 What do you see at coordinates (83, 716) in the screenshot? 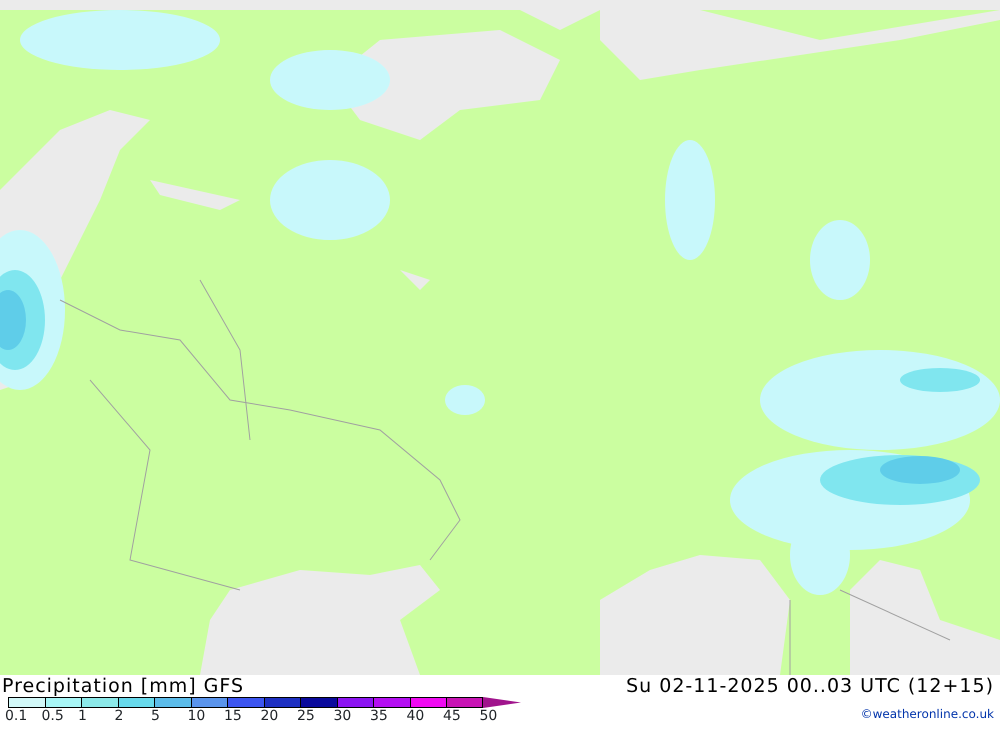
I see `legend-label: 1` at bounding box center [83, 716].